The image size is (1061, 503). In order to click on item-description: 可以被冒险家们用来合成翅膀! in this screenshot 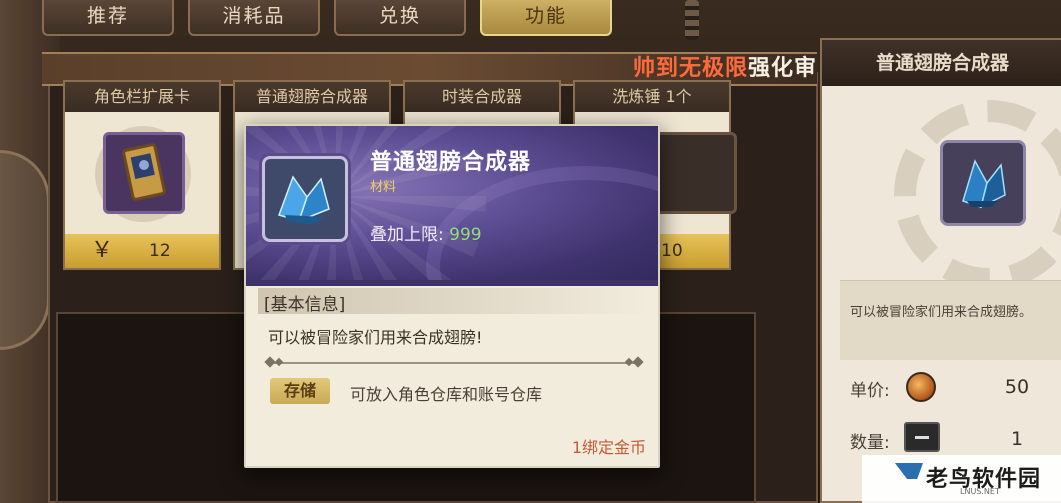, I will do `click(375, 337)`.